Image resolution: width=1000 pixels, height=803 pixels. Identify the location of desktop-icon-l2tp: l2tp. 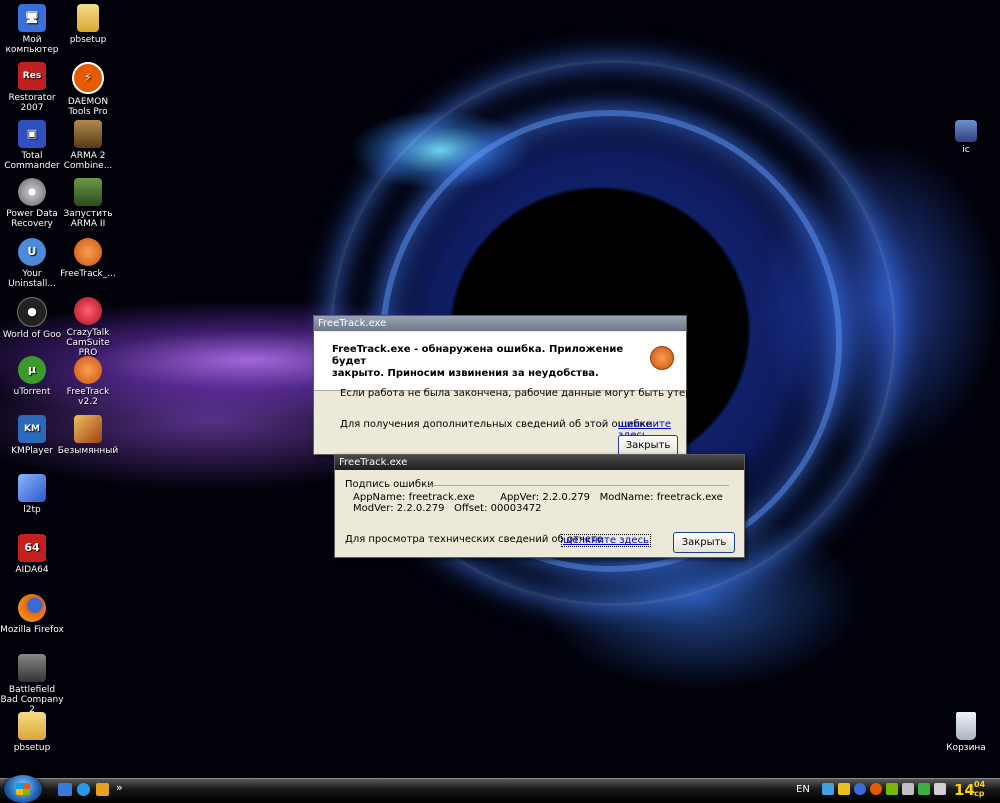
(32, 494).